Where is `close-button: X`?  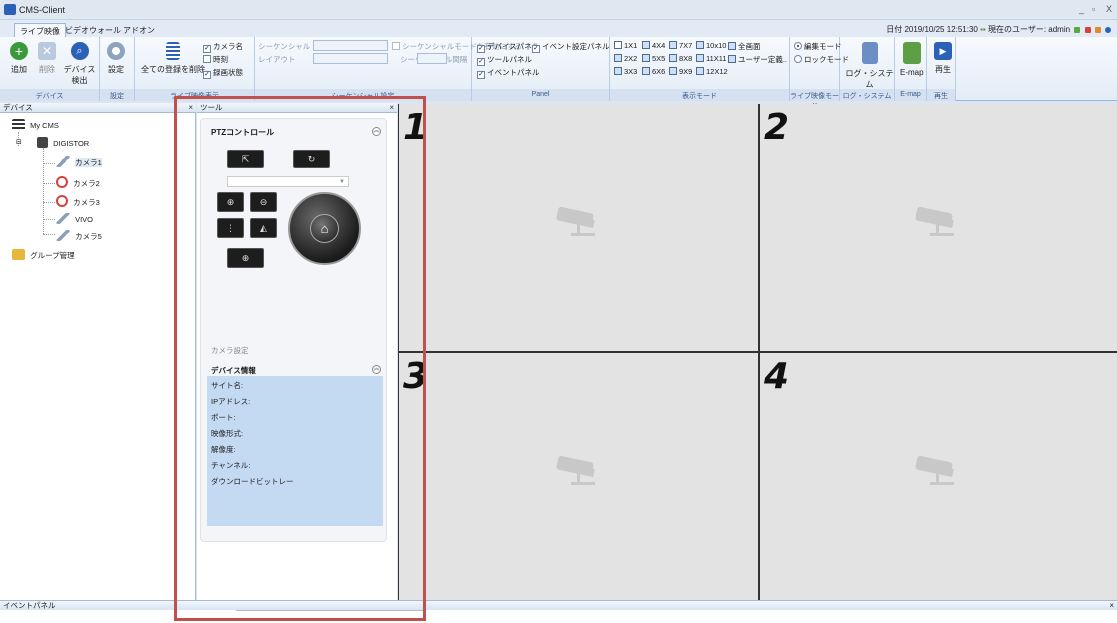
close-button: X is located at coordinates (1109, 9).